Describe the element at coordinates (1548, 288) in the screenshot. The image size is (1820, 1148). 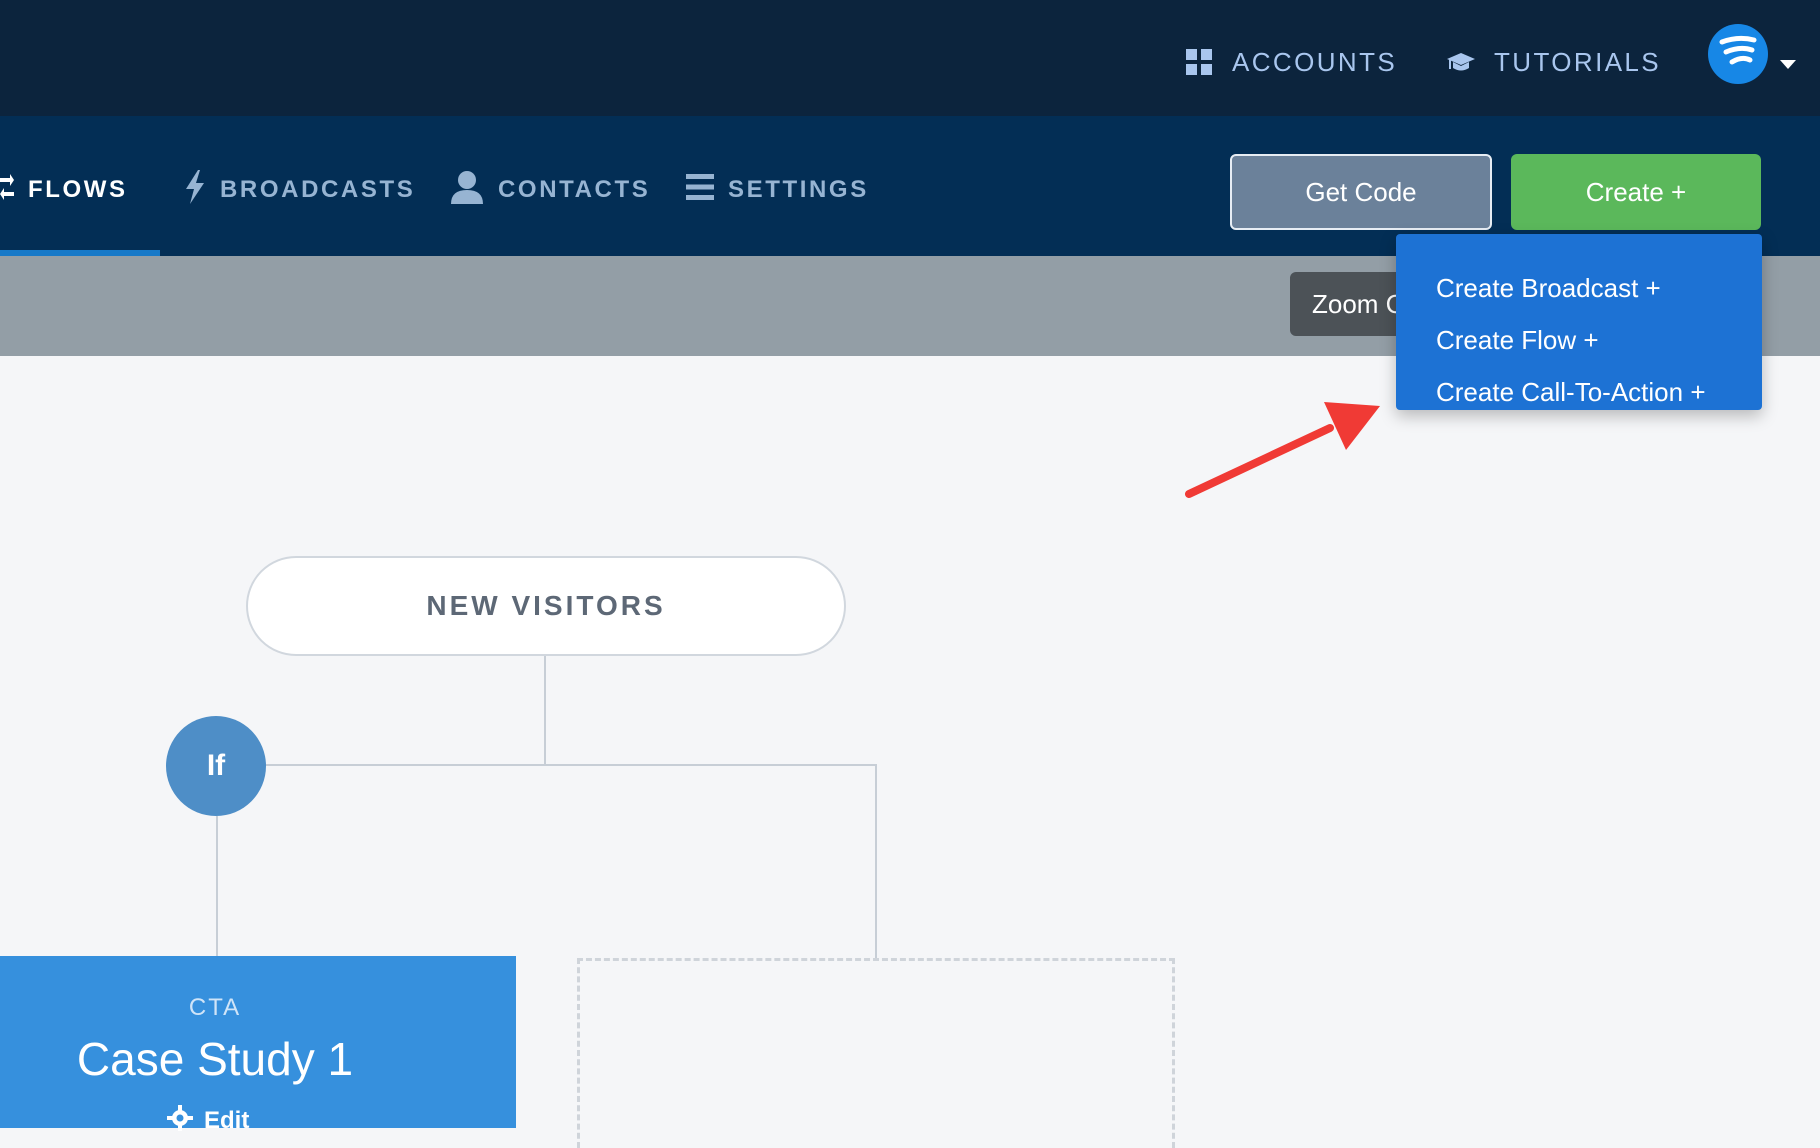
I see `create-broadcast-menu-item: Create Broadcast +` at that location.